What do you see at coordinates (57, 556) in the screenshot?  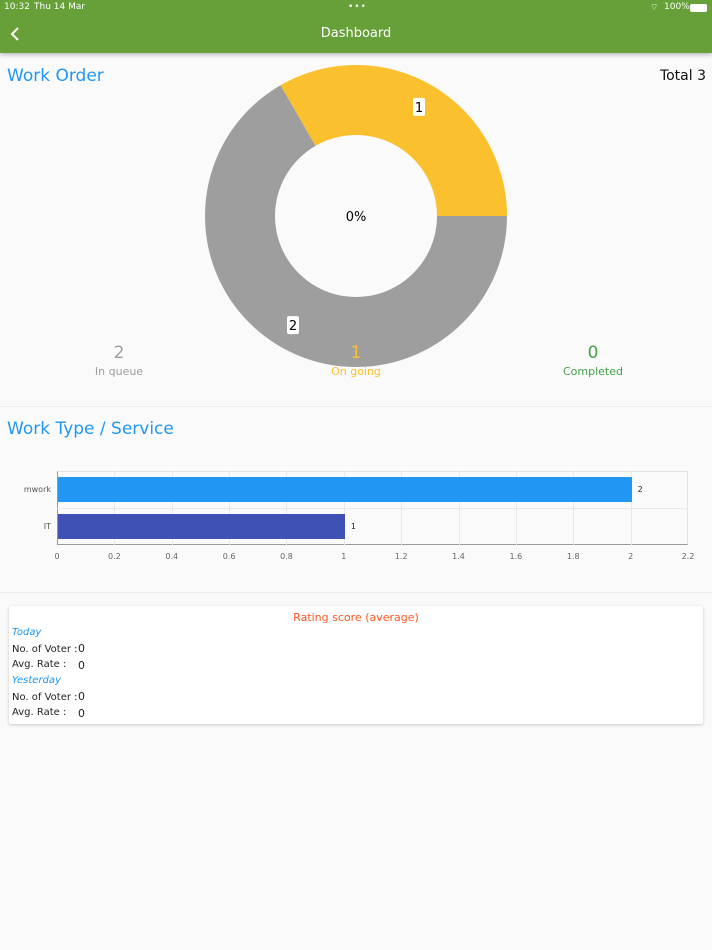 I see `x-tick-label: 0` at bounding box center [57, 556].